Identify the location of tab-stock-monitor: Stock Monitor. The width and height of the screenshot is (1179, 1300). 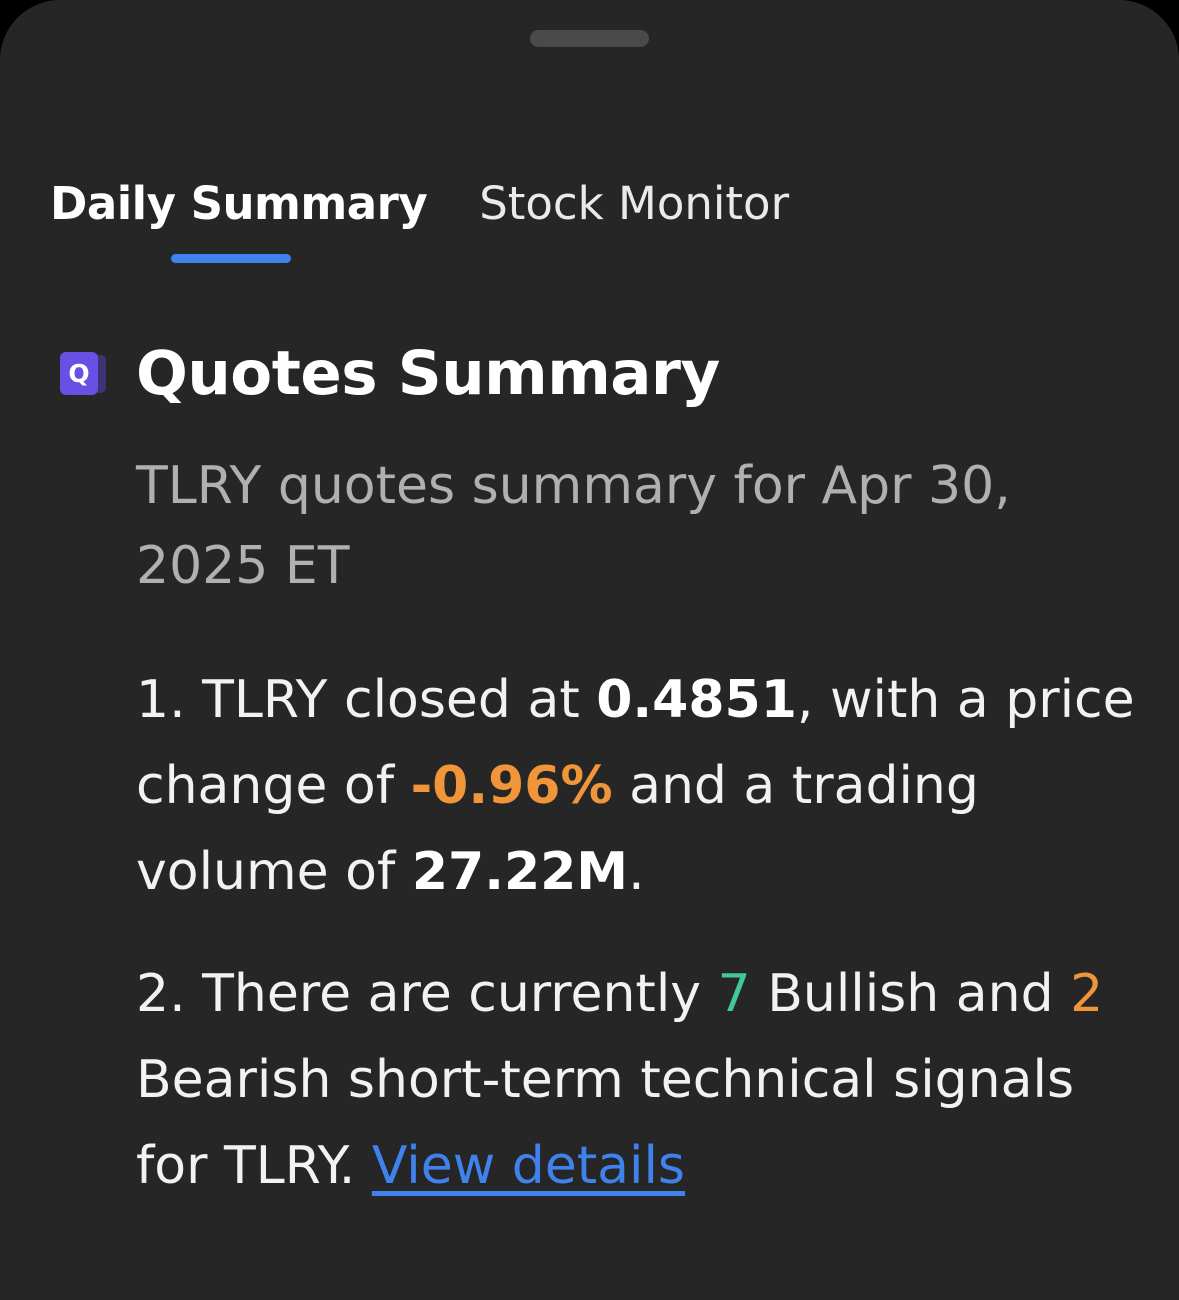
(634, 204).